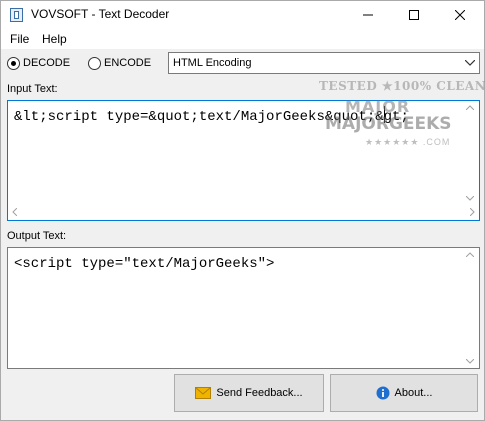 This screenshot has height=421, width=485. I want to click on watermark-line-3: MAJORGEEKS, so click(388, 124).